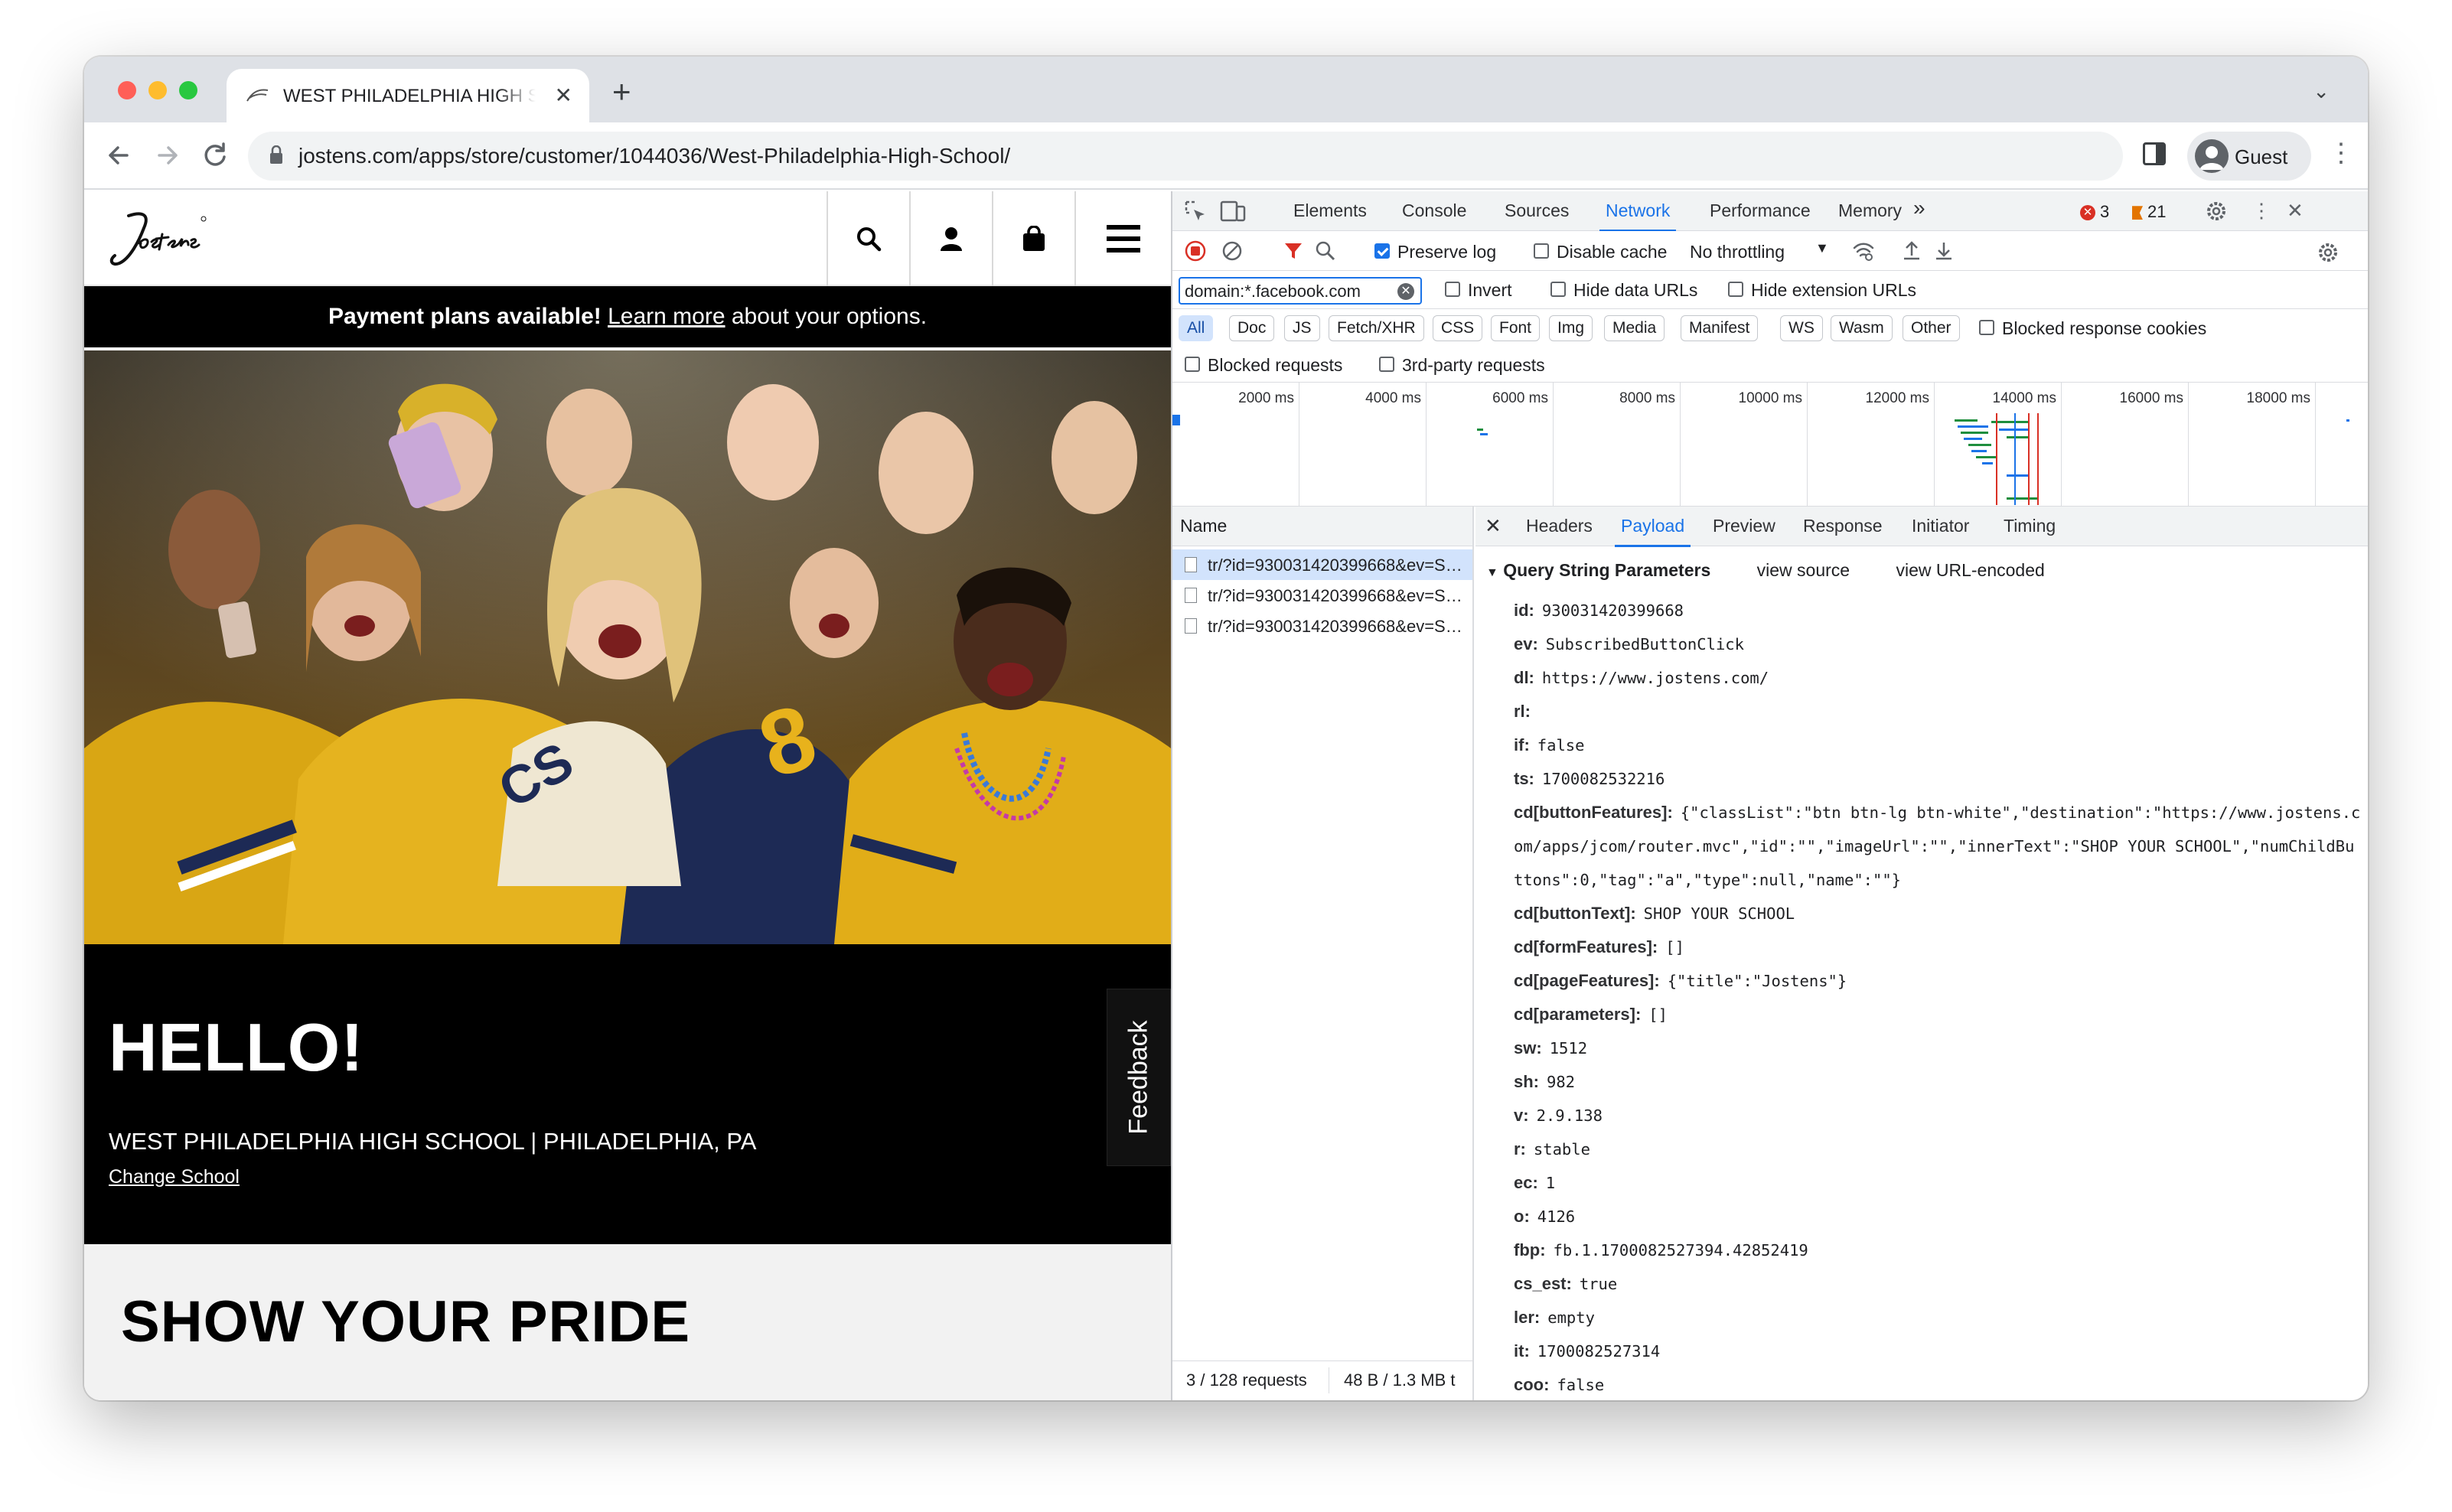 This screenshot has width=2452, height=1512. I want to click on blocked-response-cookies-checkbox, so click(1986, 327).